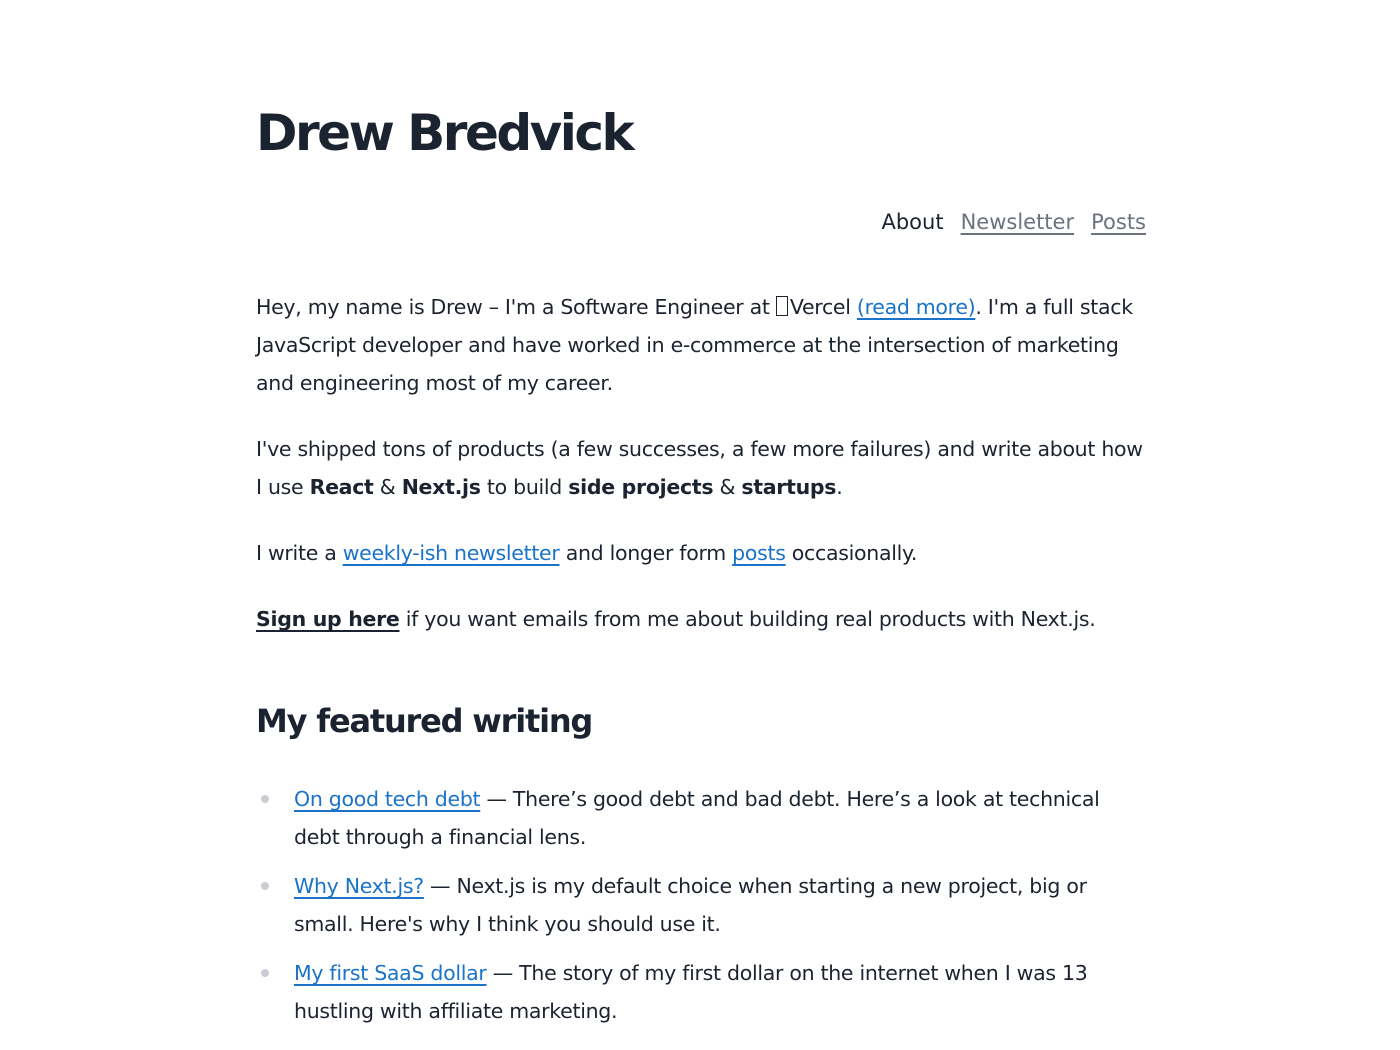 Image resolution: width=1400 pixels, height=1050 pixels. I want to click on site-title: Drew Bredvick, so click(445, 133).